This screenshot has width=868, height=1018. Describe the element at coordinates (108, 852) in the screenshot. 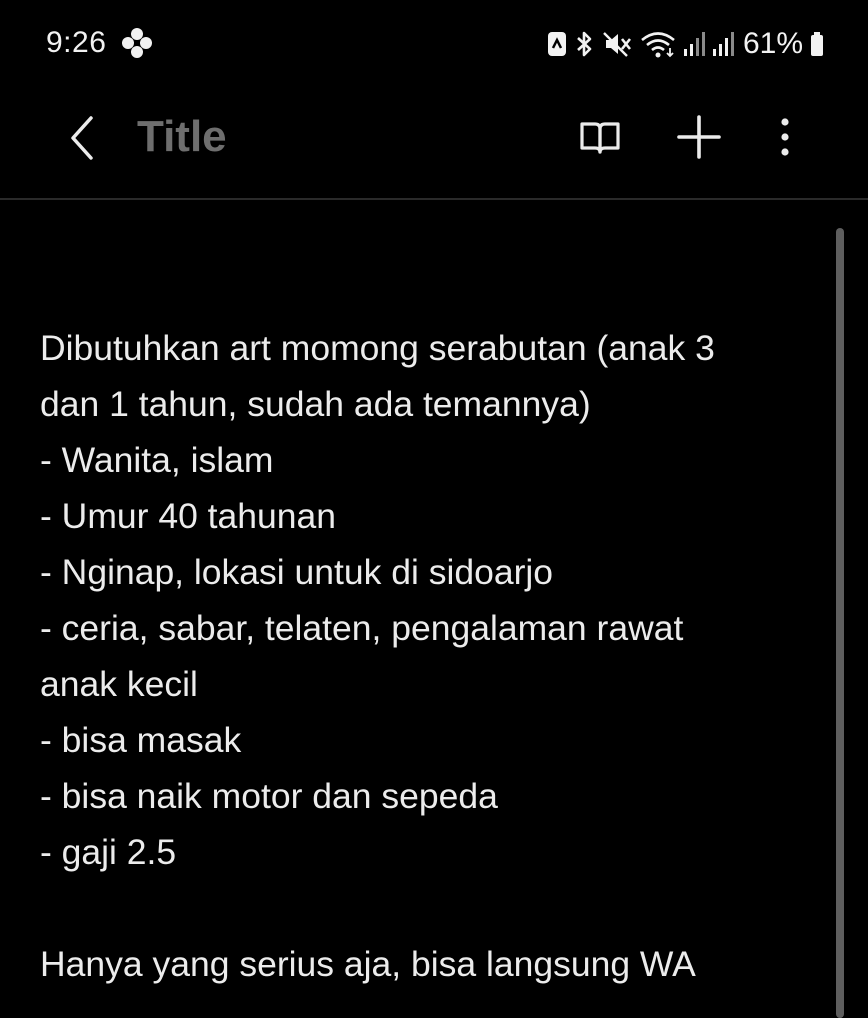

I see `note-line: - gaji 2.5` at that location.